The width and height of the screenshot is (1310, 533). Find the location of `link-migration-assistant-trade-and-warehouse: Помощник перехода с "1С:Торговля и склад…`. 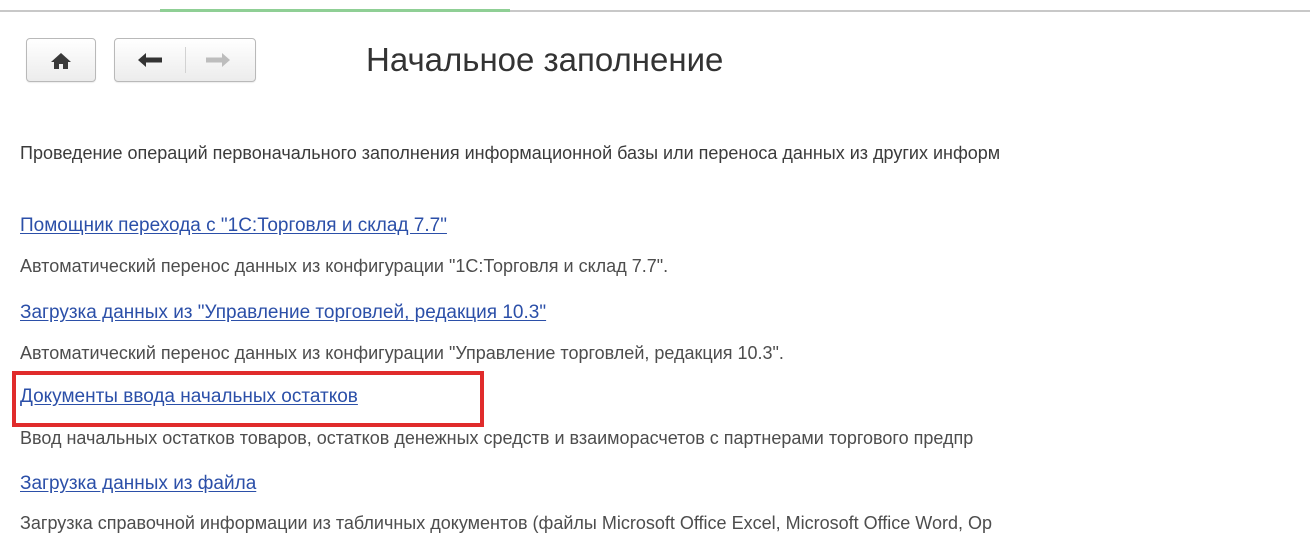

link-migration-assistant-trade-and-warehouse: Помощник перехода с "1С:Торговля и склад… is located at coordinates (233, 226).